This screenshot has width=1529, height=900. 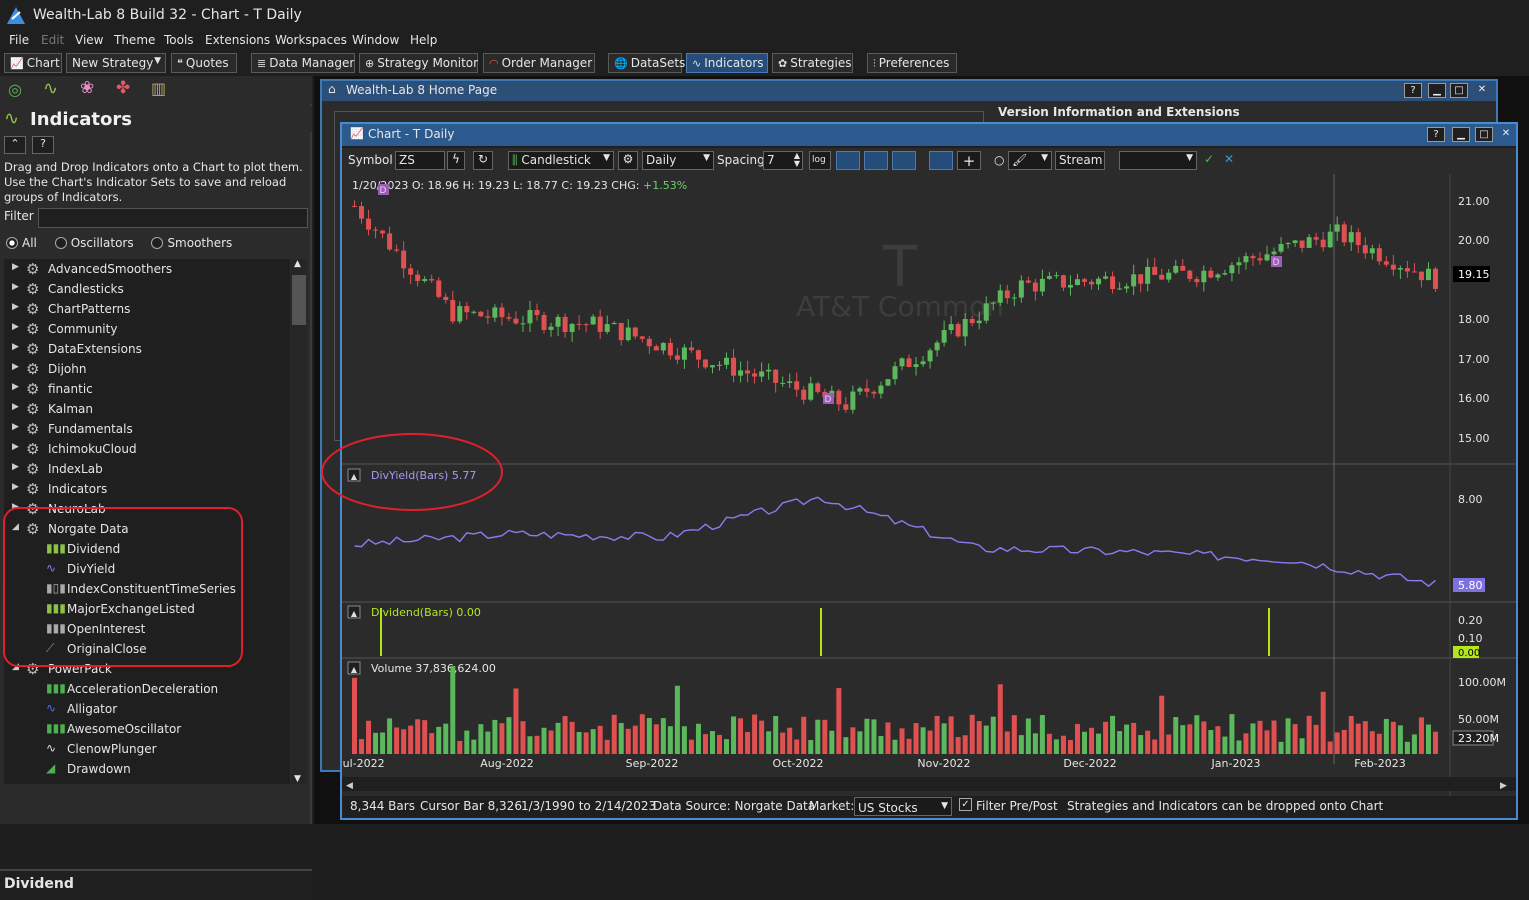 I want to click on menu-theme: Theme, so click(x=134, y=40).